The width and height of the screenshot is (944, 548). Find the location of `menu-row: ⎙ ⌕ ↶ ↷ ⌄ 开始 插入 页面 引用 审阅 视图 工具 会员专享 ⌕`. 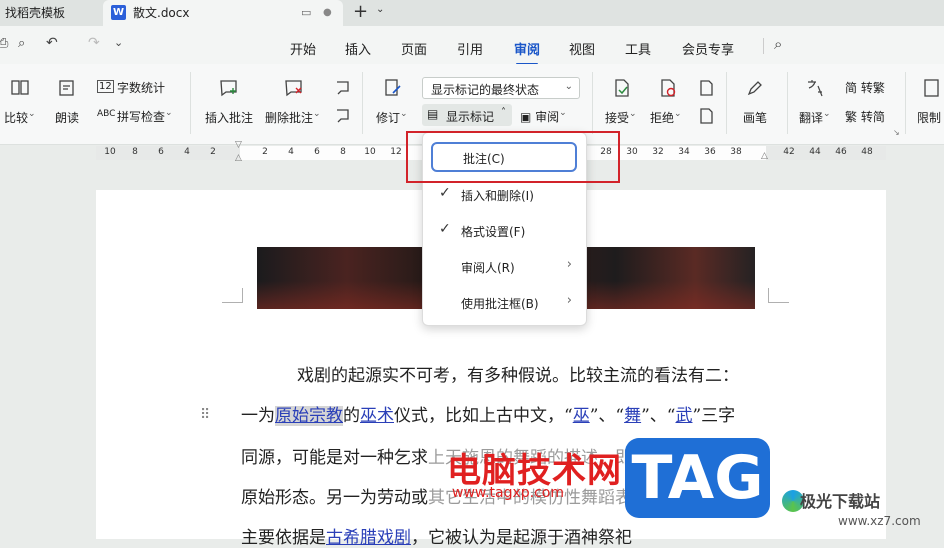

menu-row: ⎙ ⌕ ↶ ↷ ⌄ 开始 插入 页面 引用 审阅 视图 工具 会员专享 ⌕ is located at coordinates (472, 45).